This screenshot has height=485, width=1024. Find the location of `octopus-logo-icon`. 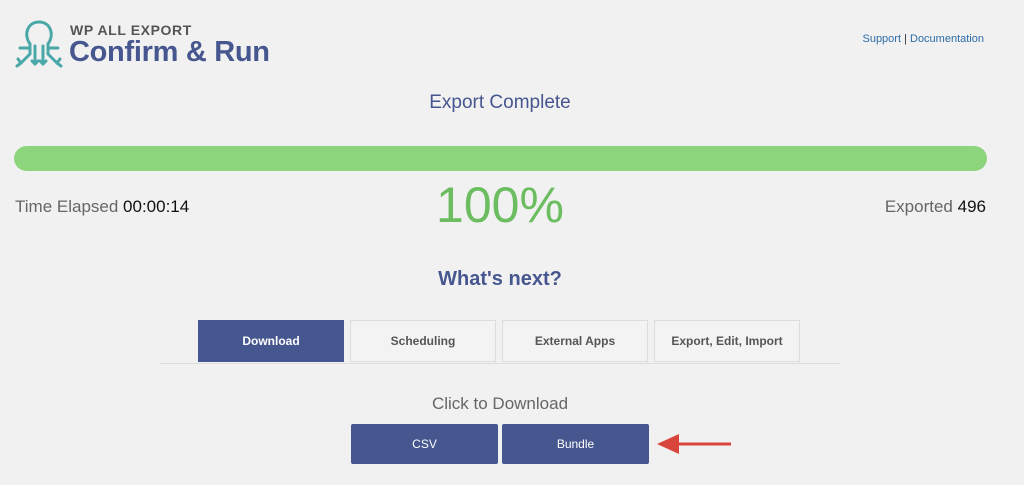

octopus-logo-icon is located at coordinates (39, 44).